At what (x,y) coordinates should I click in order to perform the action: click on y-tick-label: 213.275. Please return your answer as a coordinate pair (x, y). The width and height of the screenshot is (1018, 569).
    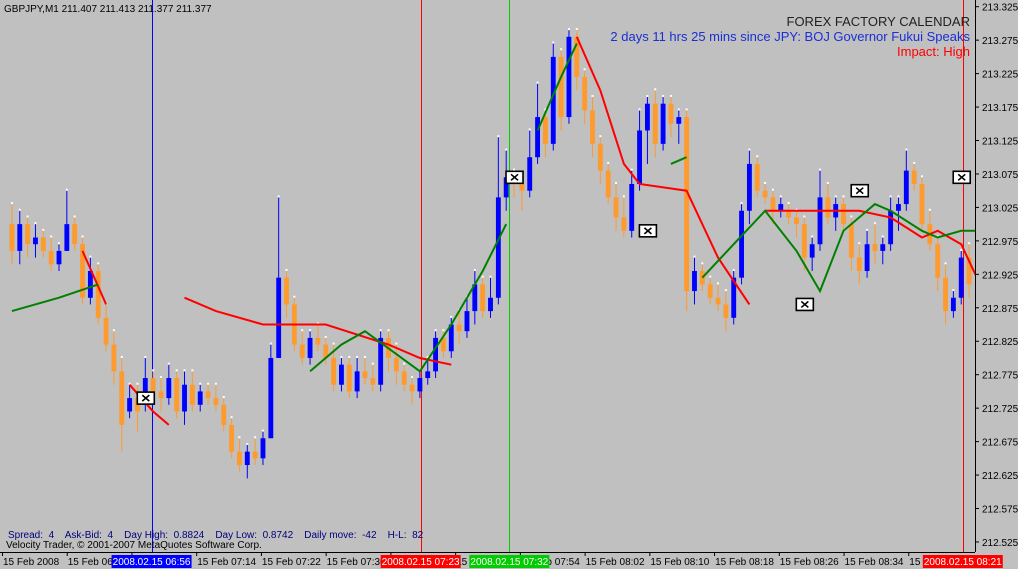
    Looking at the image, I should click on (1000, 41).